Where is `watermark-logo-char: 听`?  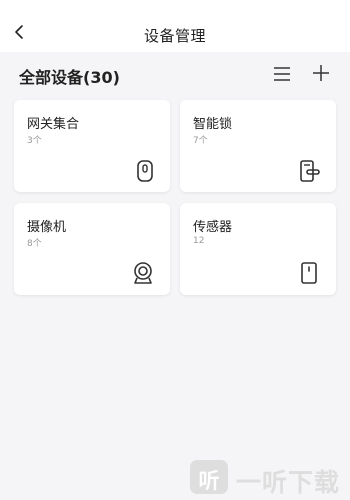
watermark-logo-char: 听 is located at coordinates (209, 481).